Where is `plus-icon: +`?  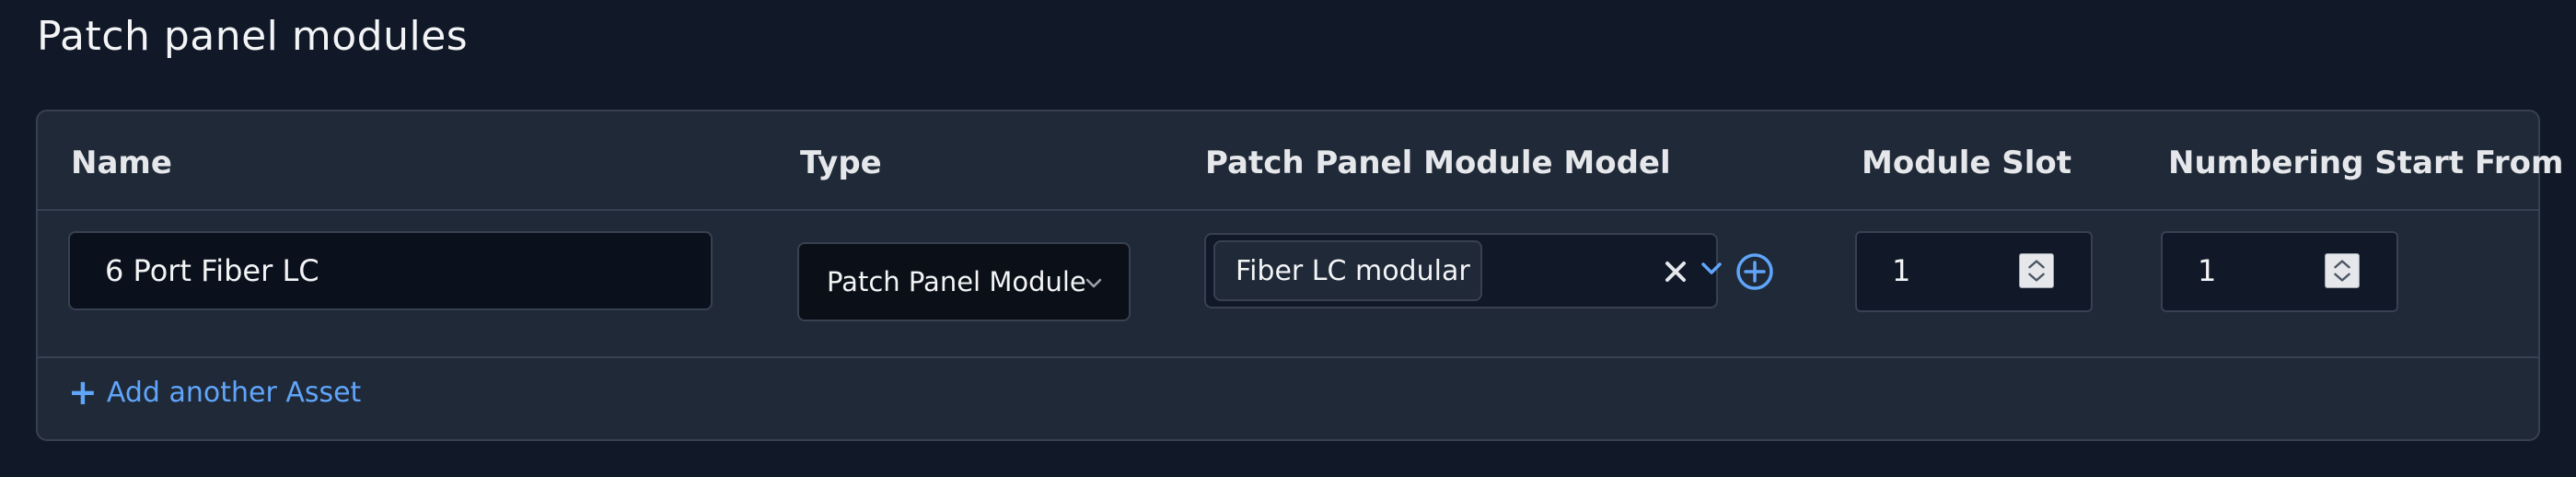 plus-icon: + is located at coordinates (83, 392).